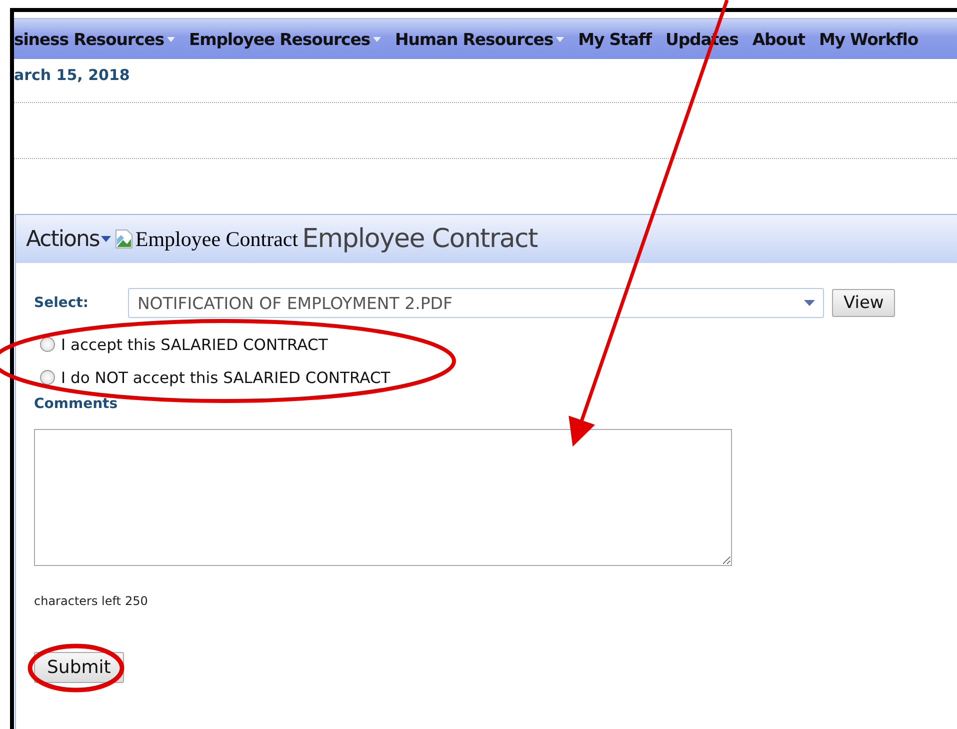  I want to click on panel-title: Employee Contract, so click(420, 239).